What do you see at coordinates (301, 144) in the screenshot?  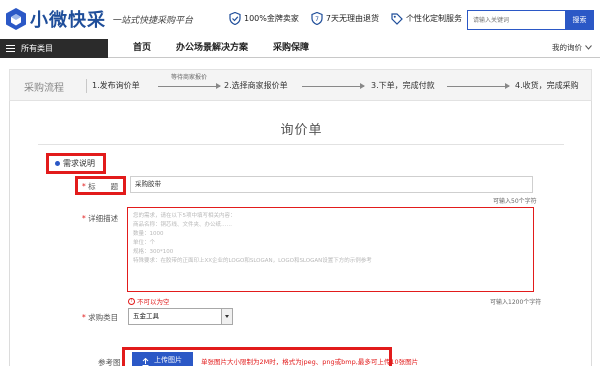 I see `title-divider` at bounding box center [301, 144].